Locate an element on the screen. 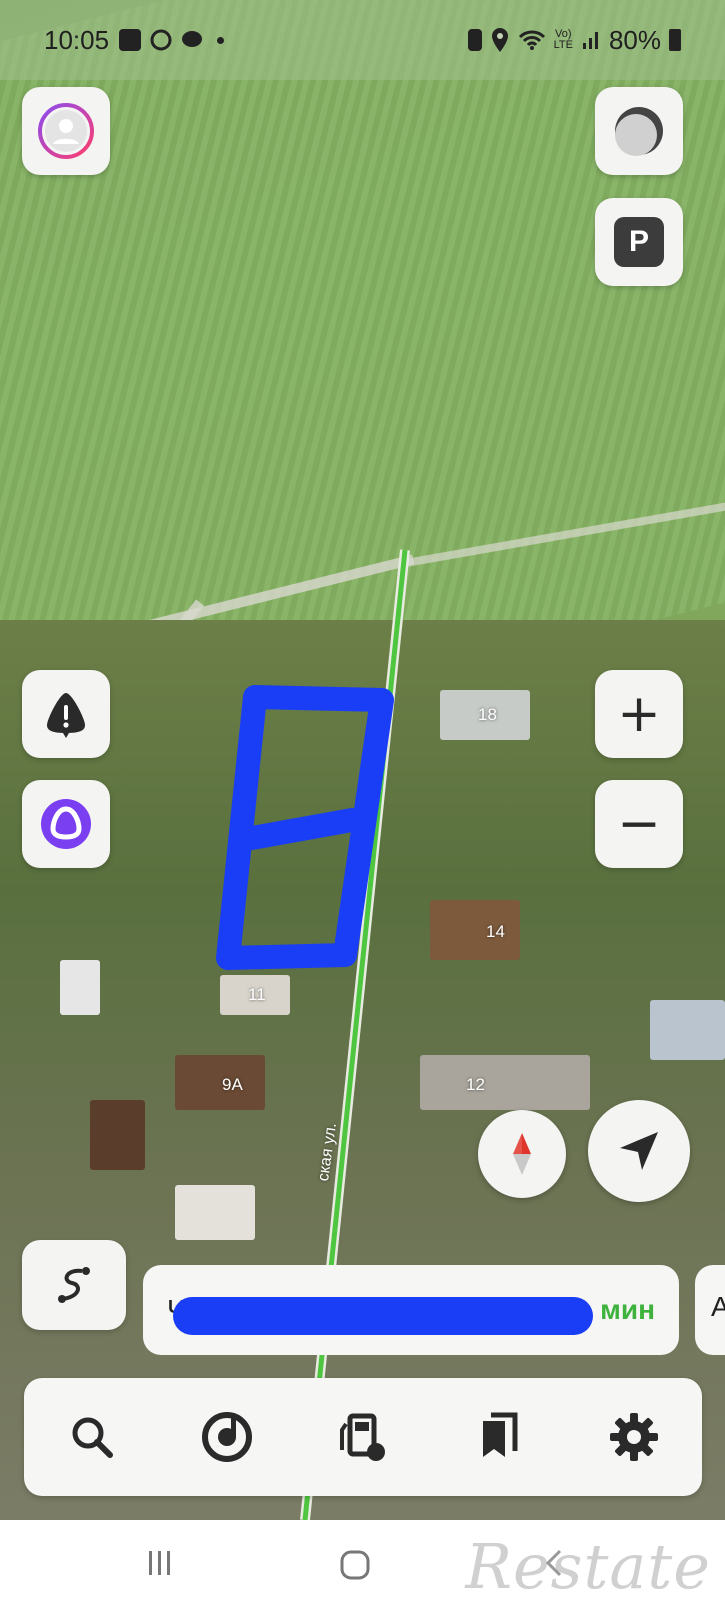 The width and height of the screenshot is (725, 1612). route-options-button is located at coordinates (74, 1285).